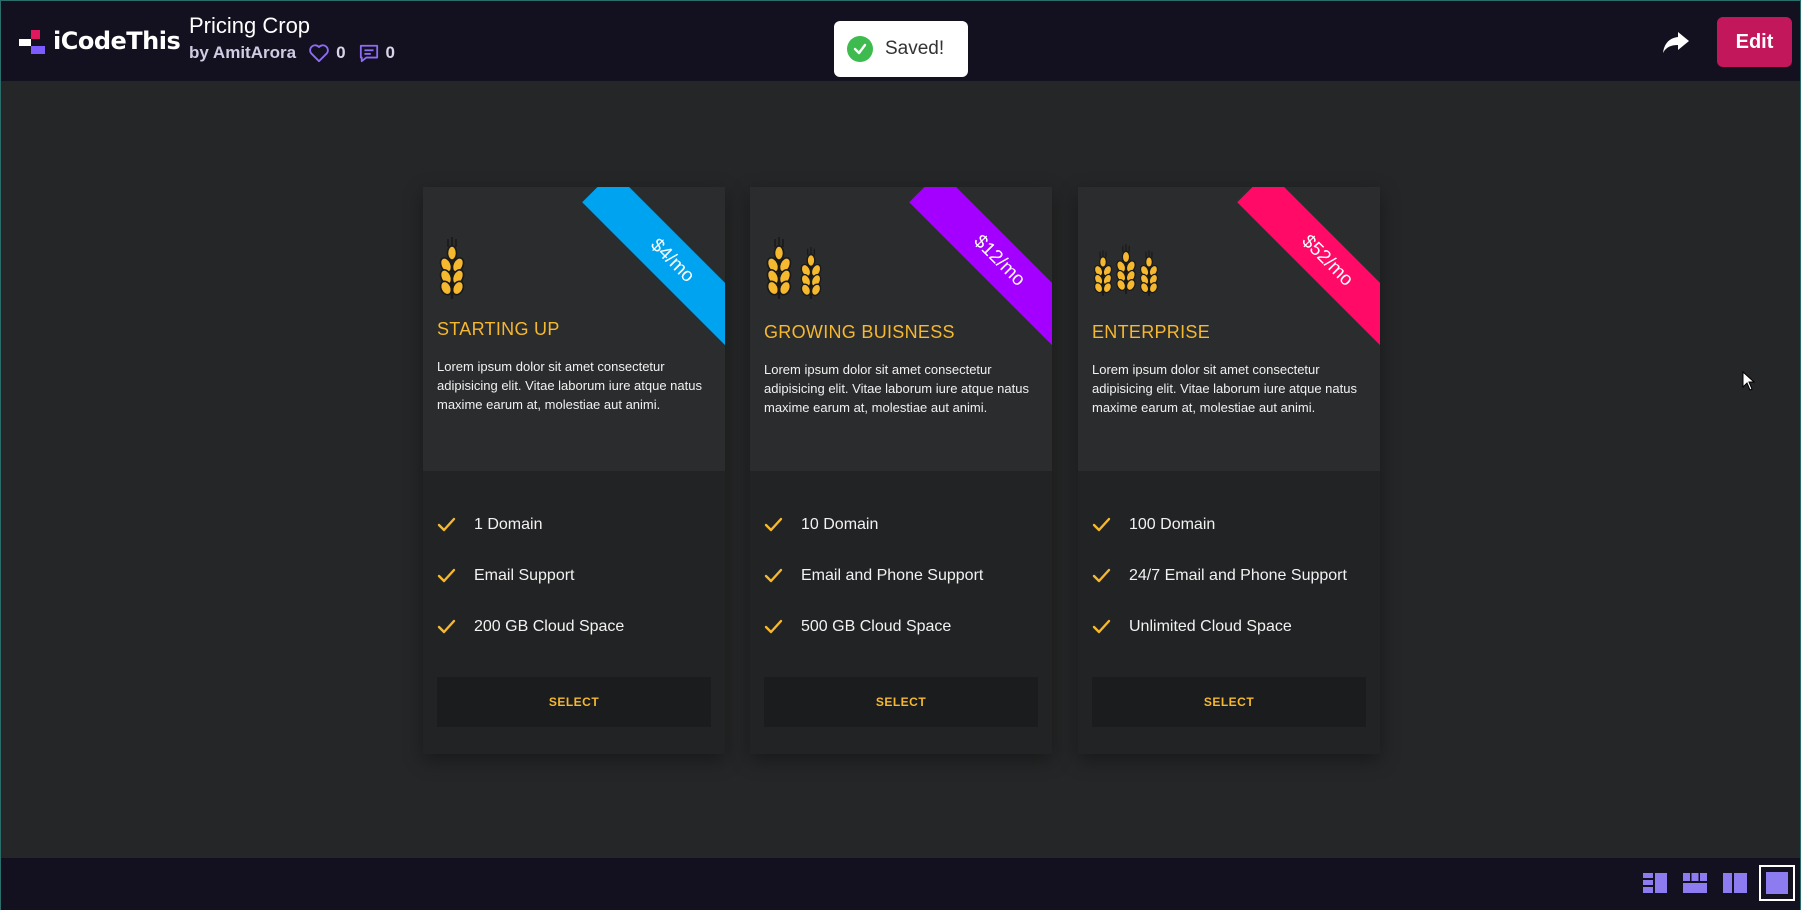 This screenshot has height=910, width=1801. Describe the element at coordinates (1151, 332) in the screenshot. I see `plan-name: ENTERPRISE` at that location.